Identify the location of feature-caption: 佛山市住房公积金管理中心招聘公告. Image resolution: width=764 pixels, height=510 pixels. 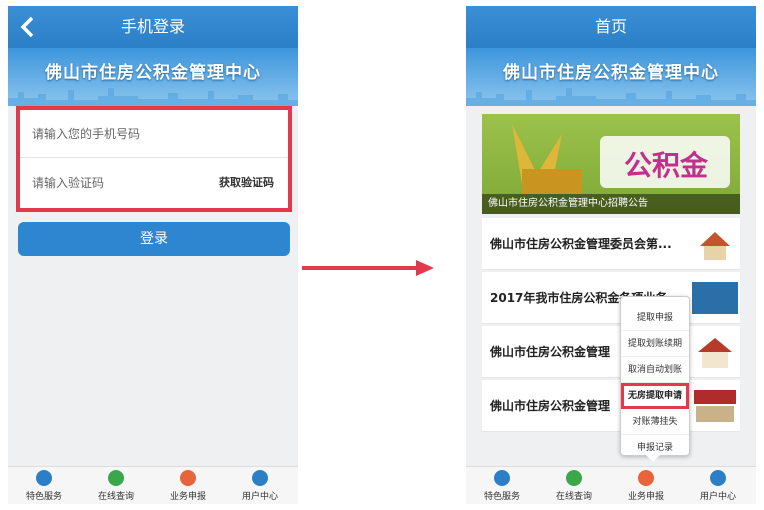
(611, 204).